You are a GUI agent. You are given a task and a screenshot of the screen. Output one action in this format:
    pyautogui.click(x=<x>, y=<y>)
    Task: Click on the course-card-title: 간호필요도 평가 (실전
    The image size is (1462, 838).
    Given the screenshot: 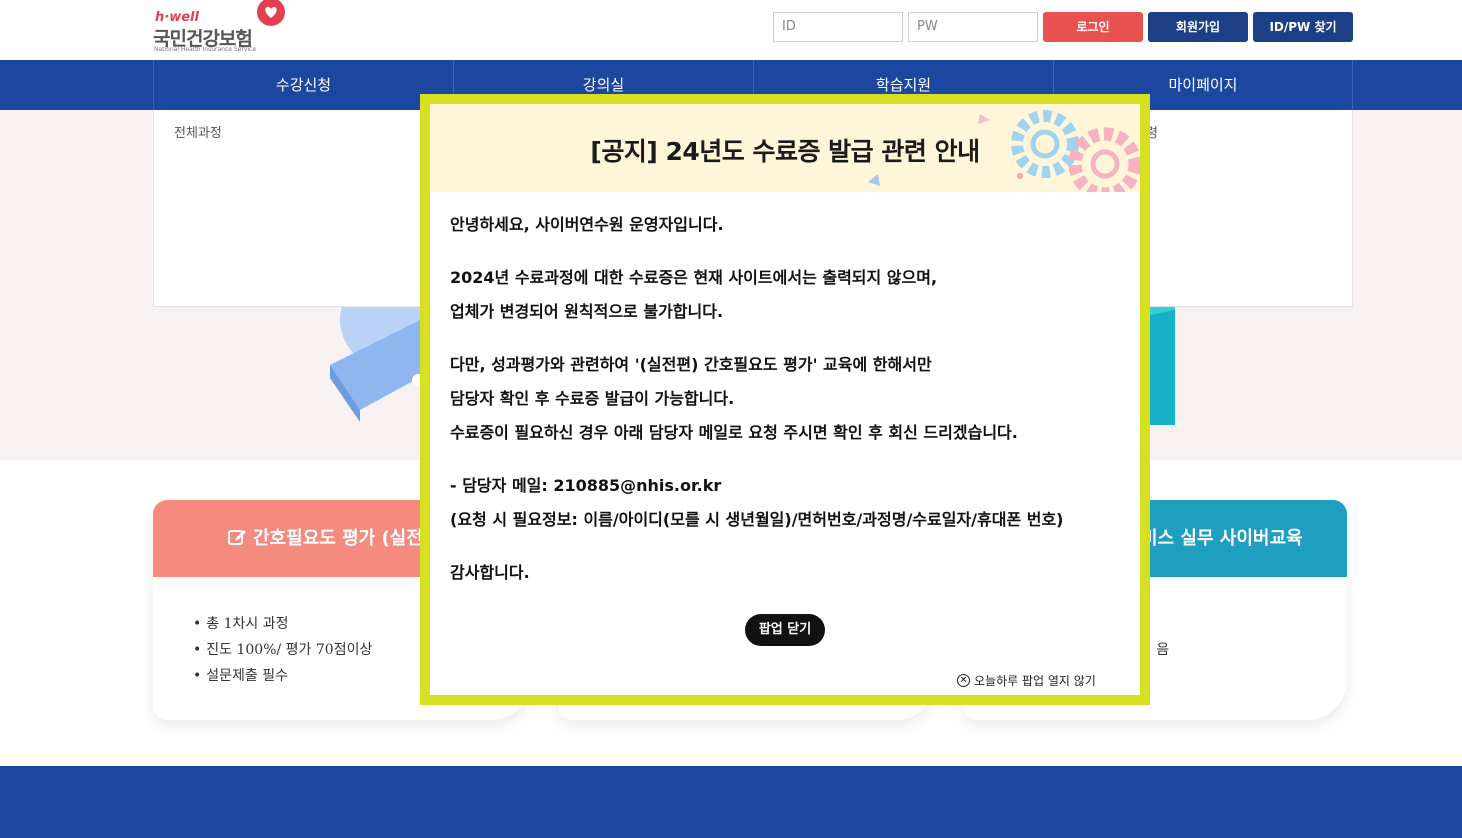 What is the action you would take?
    pyautogui.click(x=338, y=538)
    